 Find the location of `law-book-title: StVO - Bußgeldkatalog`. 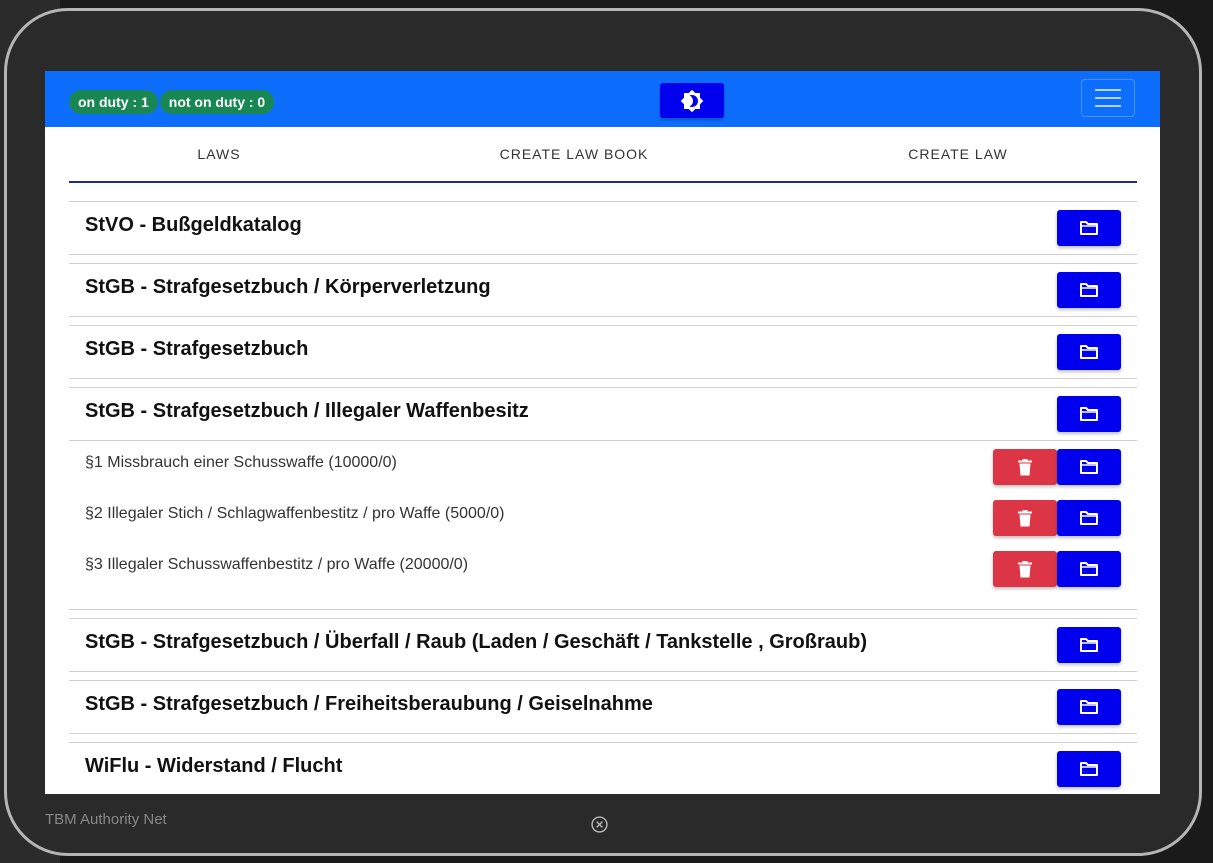

law-book-title: StVO - Bußgeldkatalog is located at coordinates (193, 225).